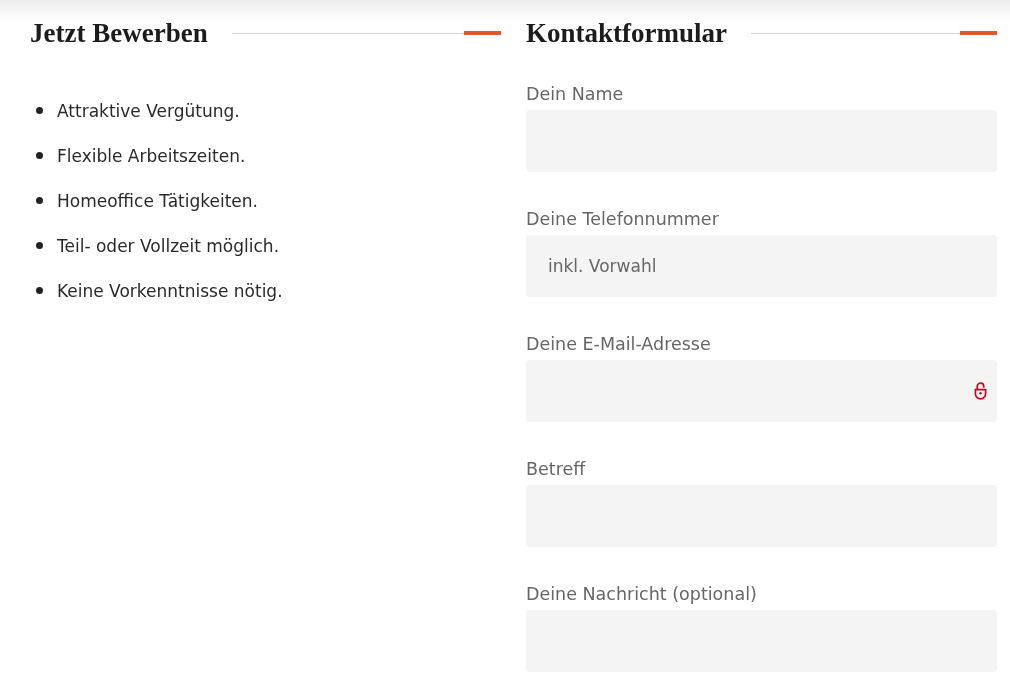 This screenshot has width=1010, height=676. Describe the element at coordinates (626, 33) in the screenshot. I see `section-heading: Kontaktformular` at that location.